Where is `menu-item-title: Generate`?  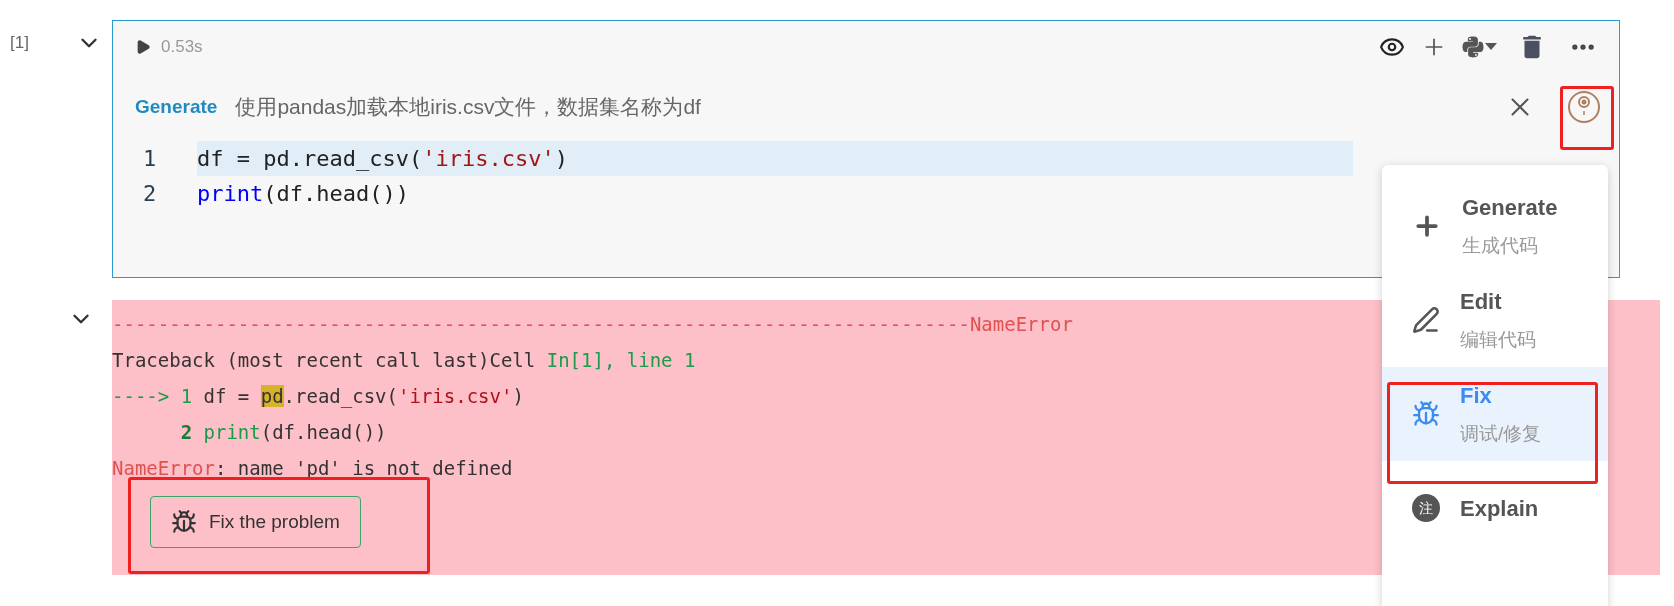 menu-item-title: Generate is located at coordinates (1510, 208).